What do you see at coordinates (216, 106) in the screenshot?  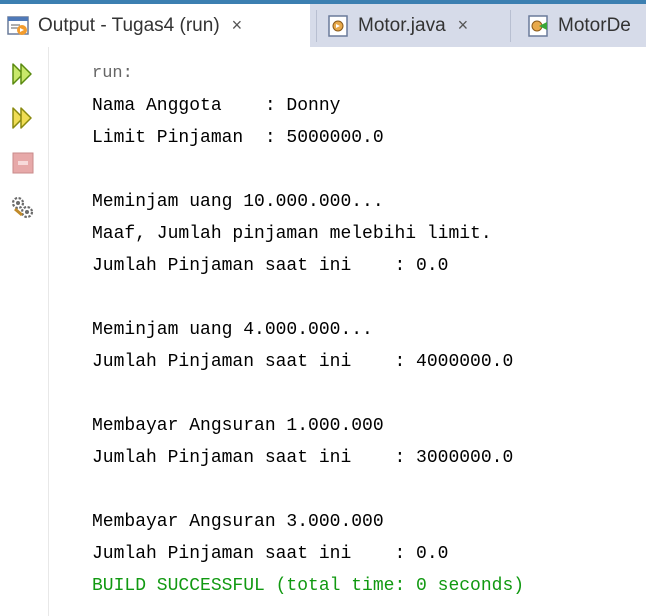 I see `output-line: Nama Anggota : Donny` at bounding box center [216, 106].